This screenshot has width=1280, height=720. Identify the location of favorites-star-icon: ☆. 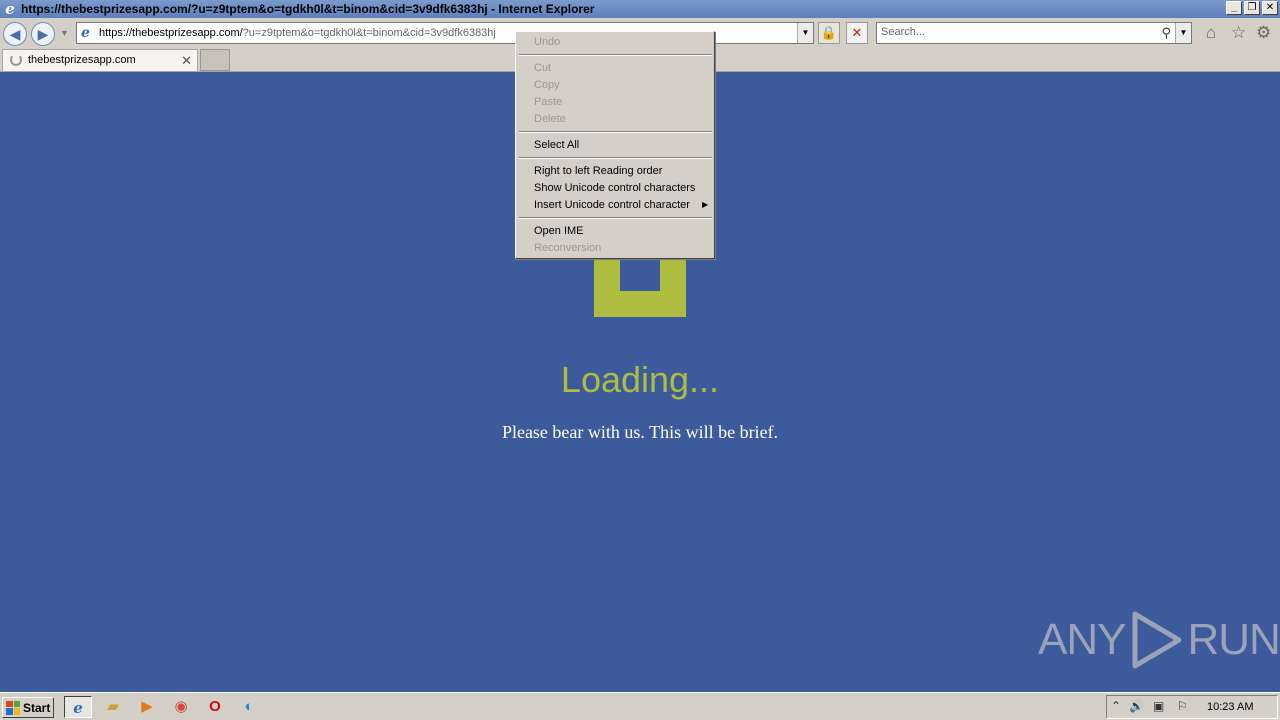
(1238, 33).